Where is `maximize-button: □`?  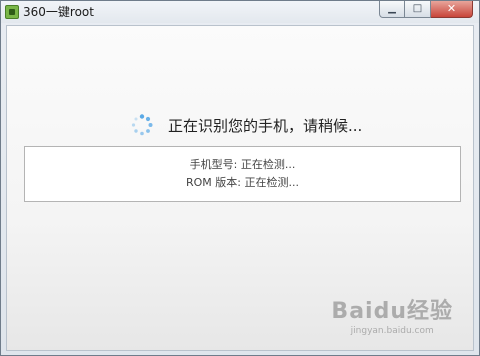
maximize-button: □ is located at coordinates (418, 9).